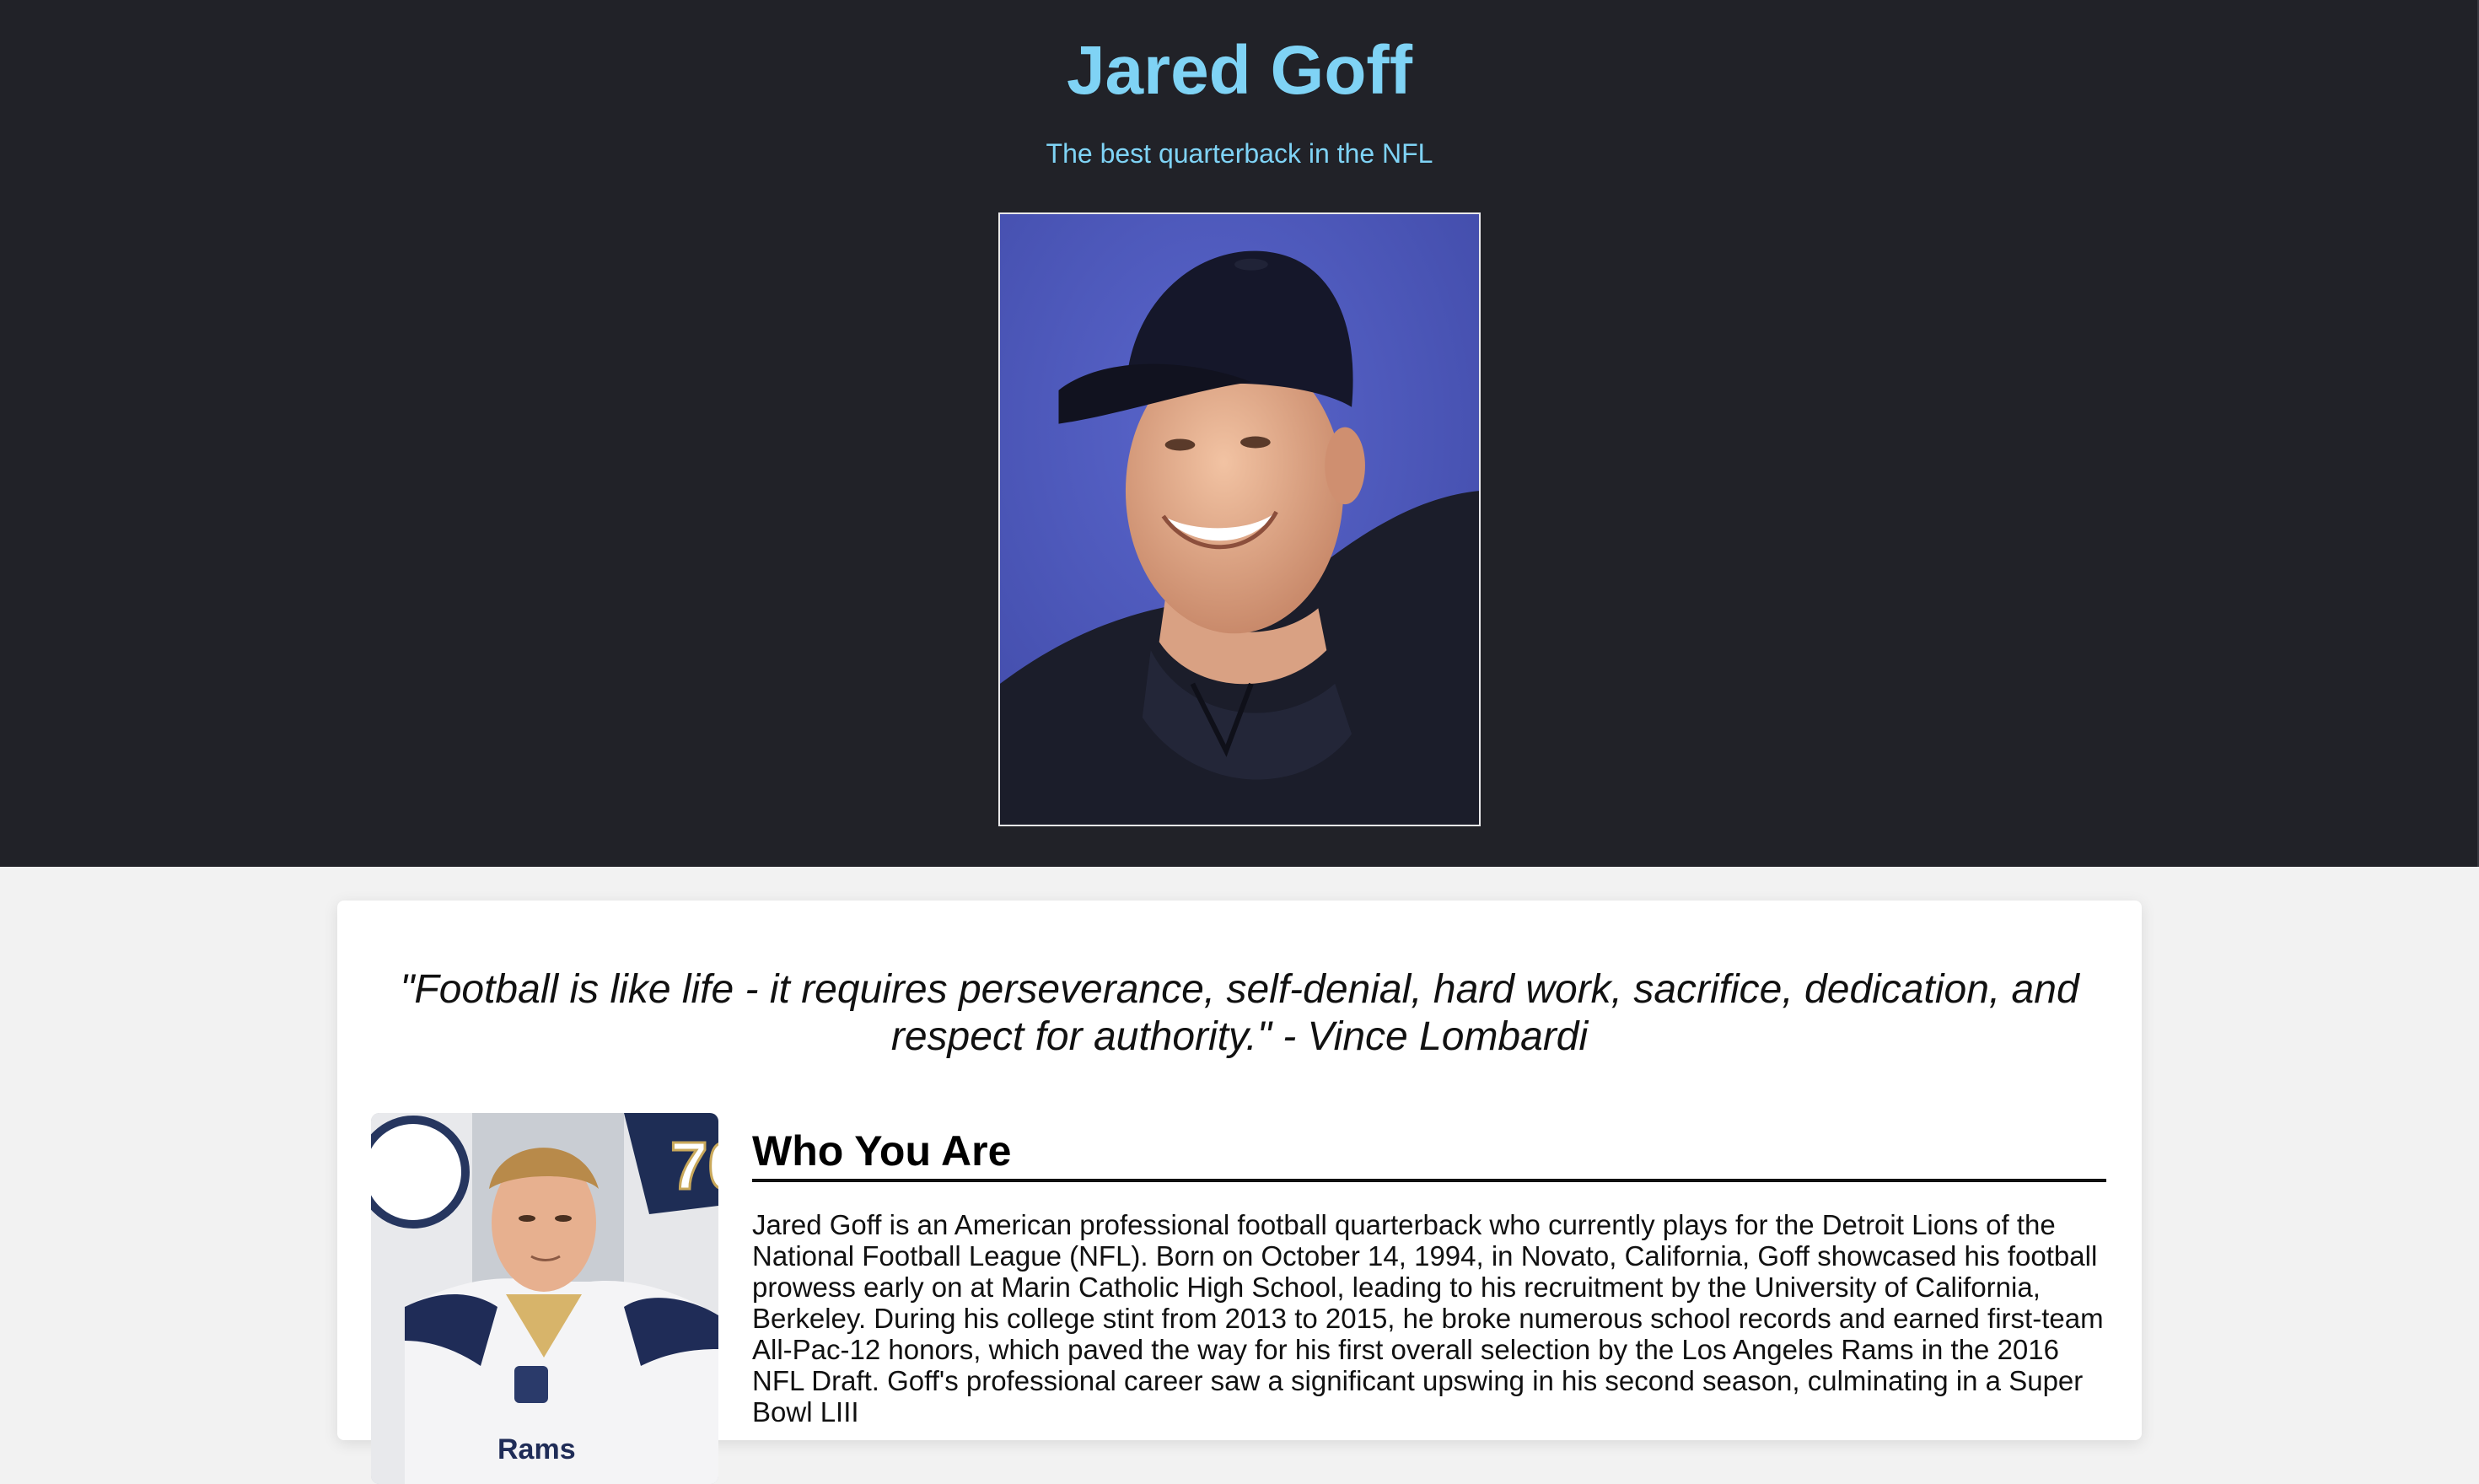  I want to click on page-title: Jared Goff, so click(1239, 70).